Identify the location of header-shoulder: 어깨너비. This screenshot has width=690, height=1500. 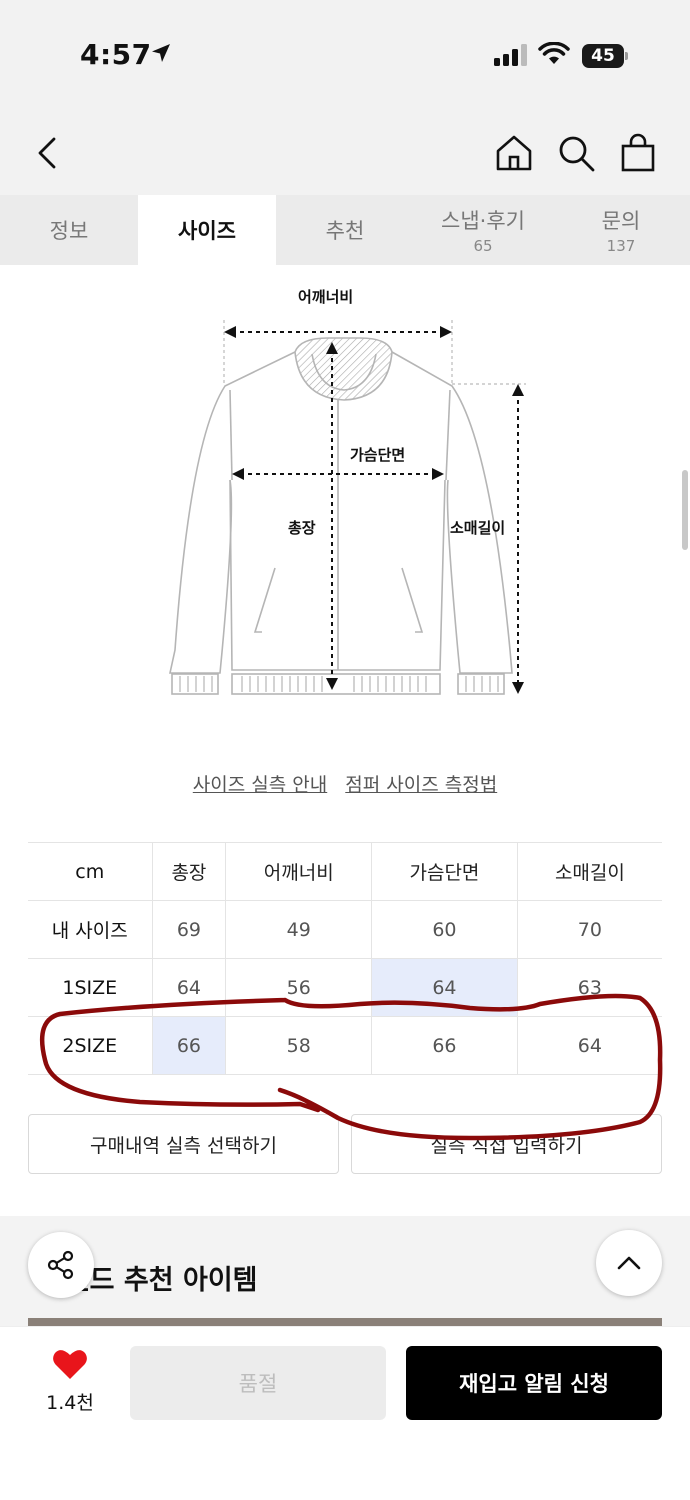
(298, 871).